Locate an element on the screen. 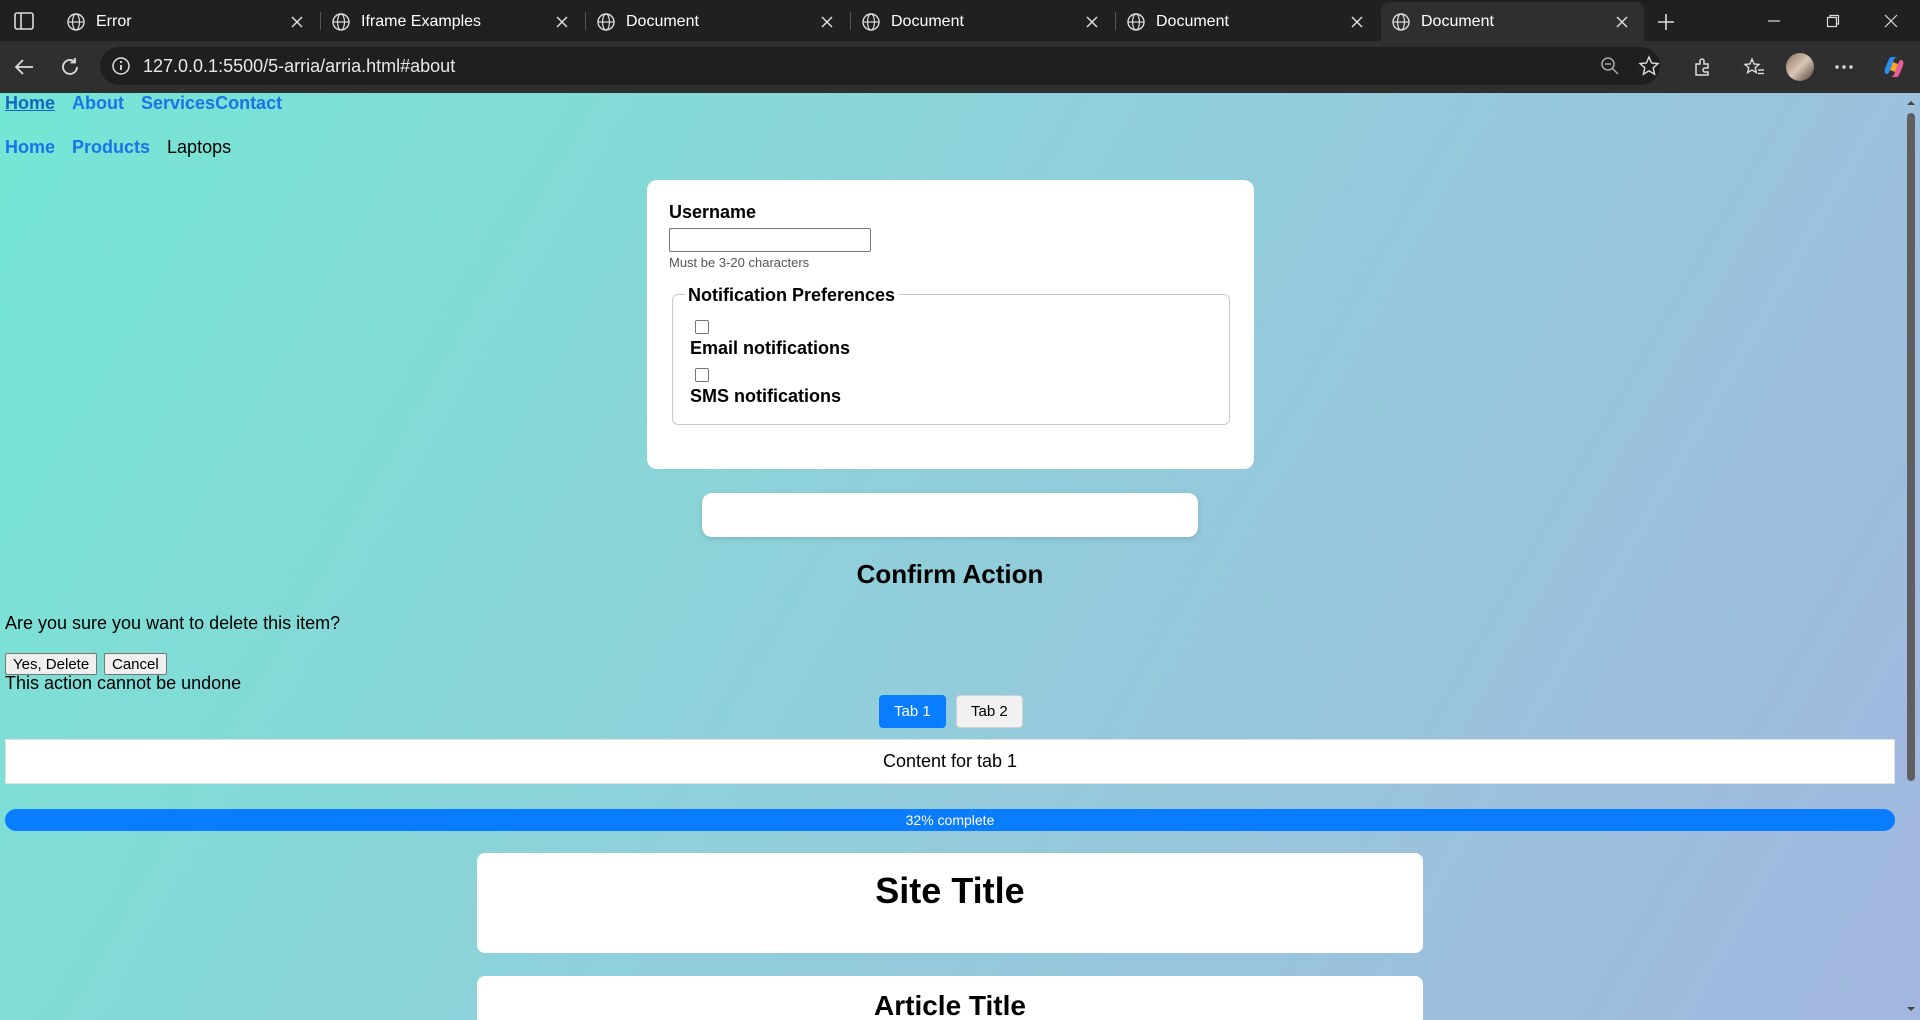  username-hint: Must be 3-20 characters is located at coordinates (739, 262).